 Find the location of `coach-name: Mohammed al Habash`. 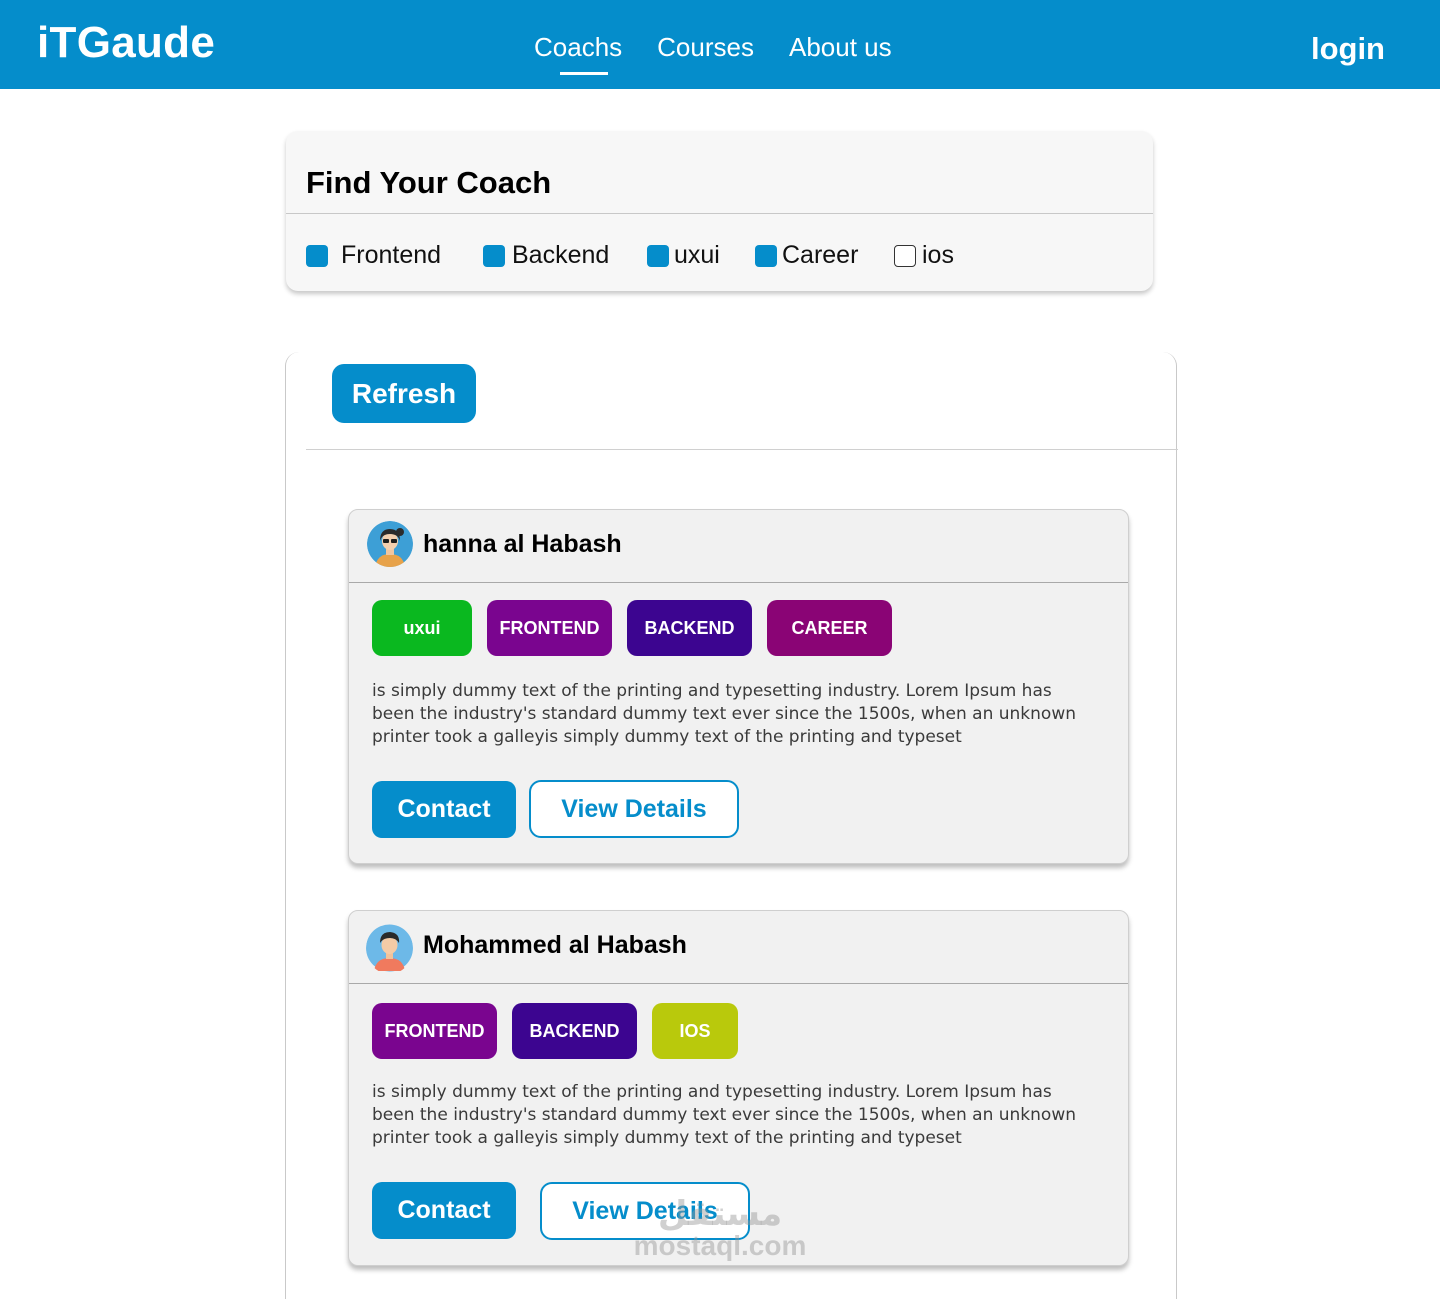

coach-name: Mohammed al Habash is located at coordinates (555, 945).